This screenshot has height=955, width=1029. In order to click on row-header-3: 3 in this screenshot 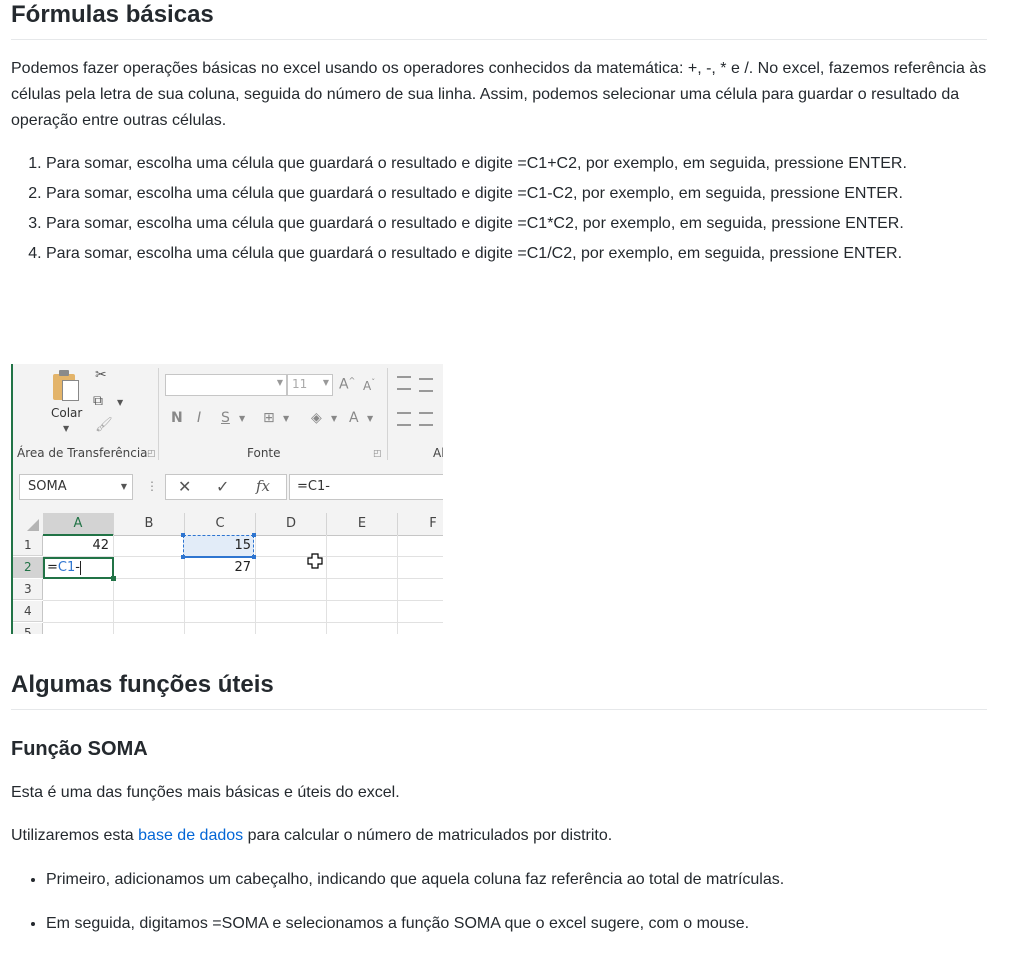, I will do `click(28, 589)`.